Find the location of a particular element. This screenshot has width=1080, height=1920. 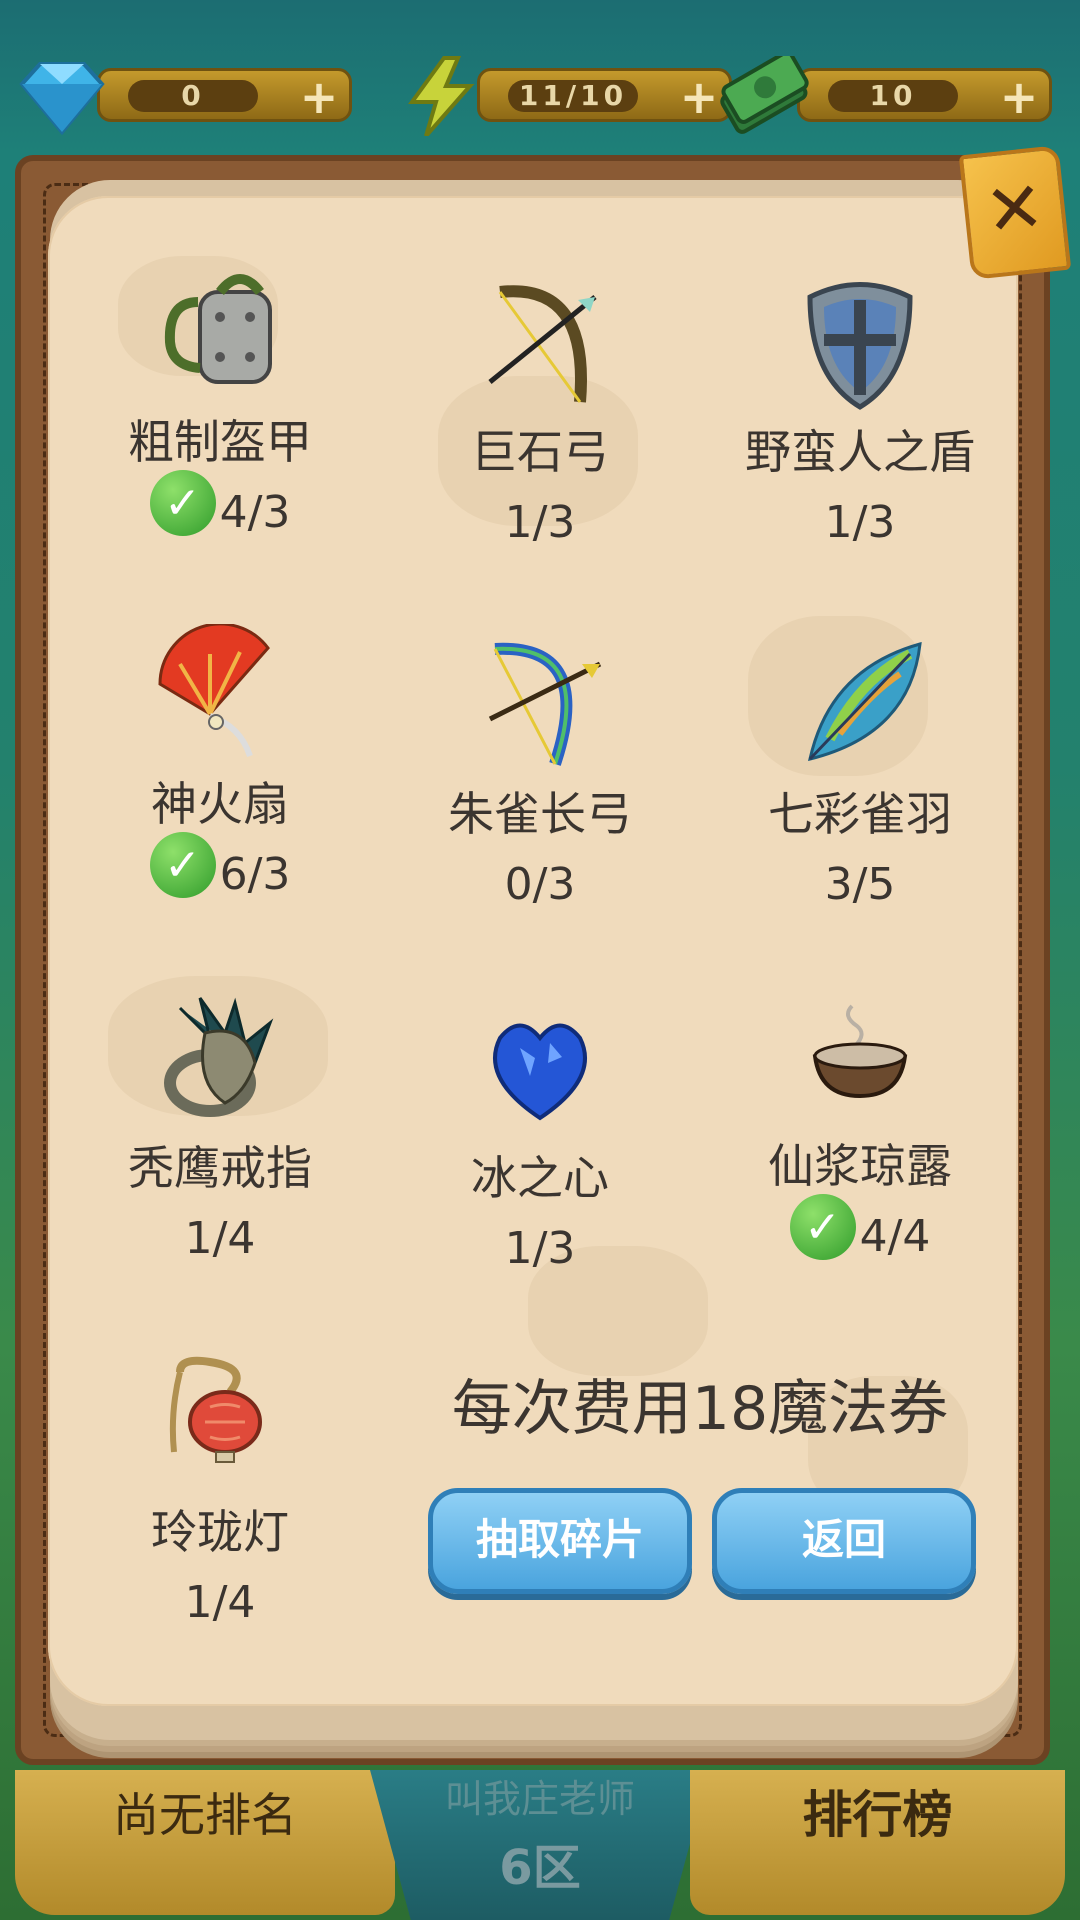

item-card: 神火扇 ✓ 6/3 is located at coordinates (220, 762).